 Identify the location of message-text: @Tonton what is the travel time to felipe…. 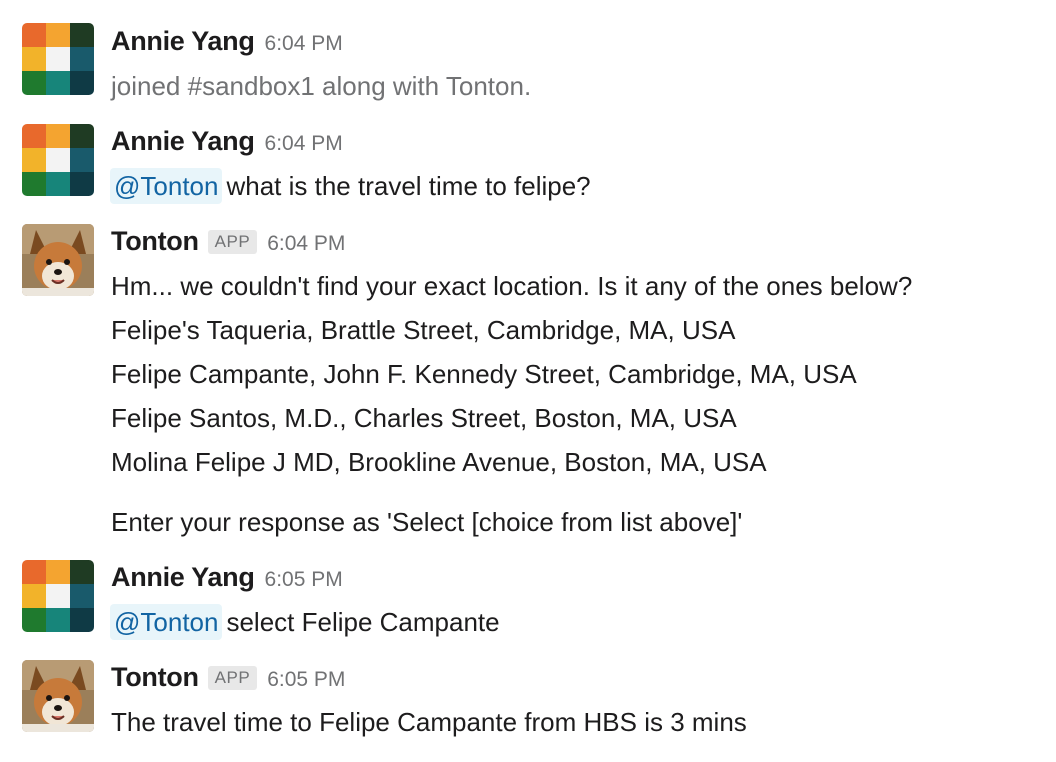
(350, 186).